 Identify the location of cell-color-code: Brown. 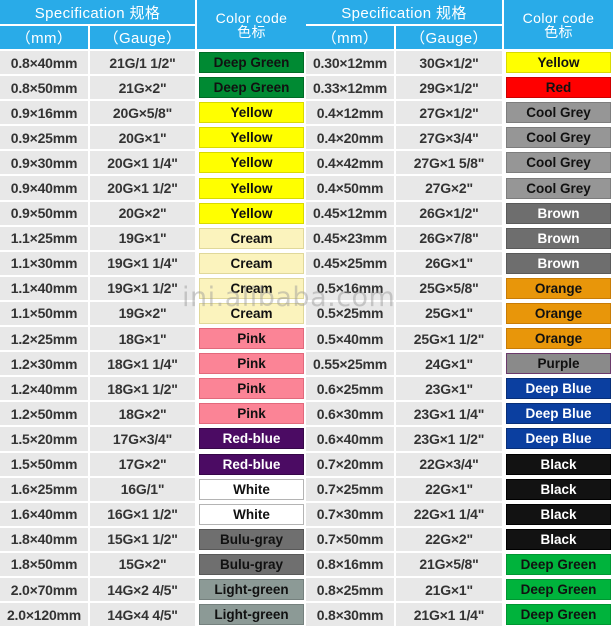
(558, 264).